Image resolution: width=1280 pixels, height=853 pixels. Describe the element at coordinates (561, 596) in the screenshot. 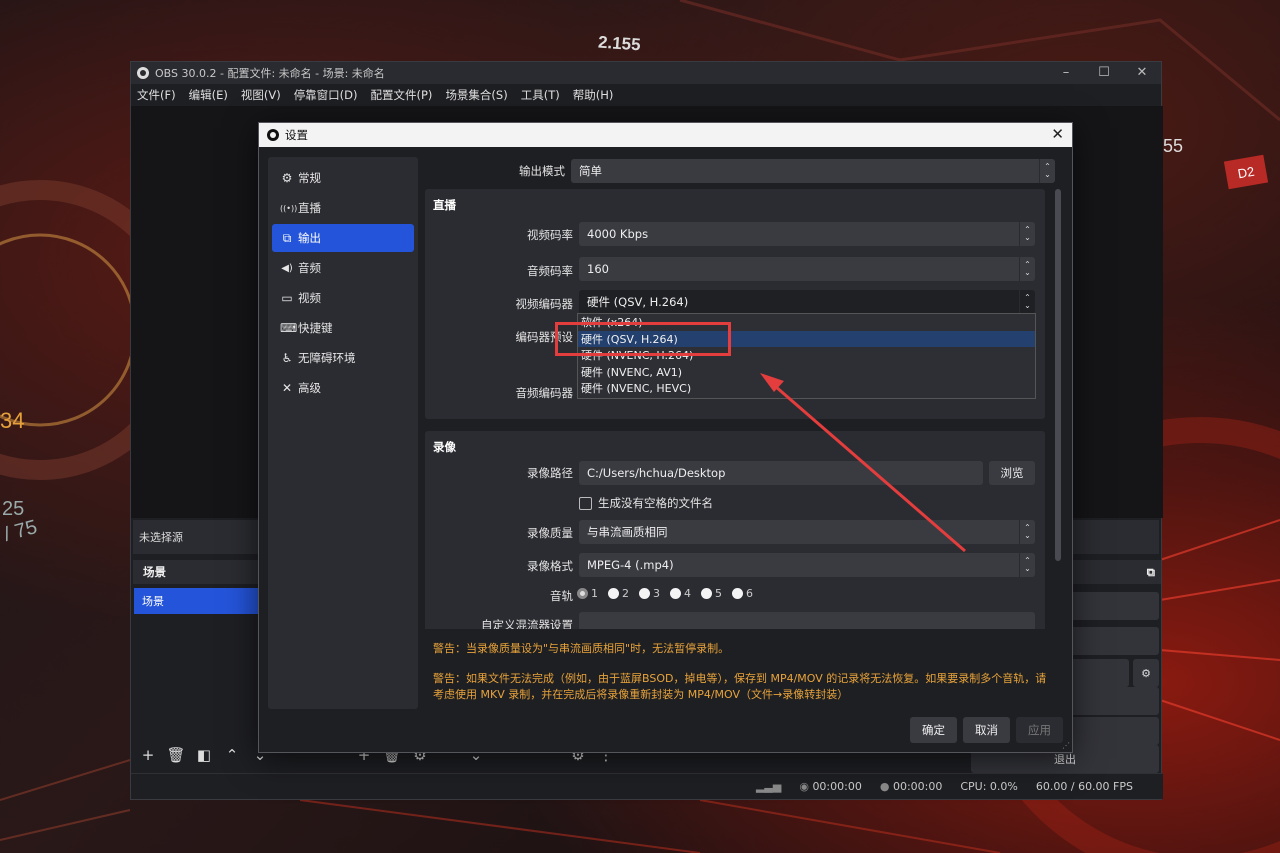

I see `audio-tracks-label: 音轨` at that location.